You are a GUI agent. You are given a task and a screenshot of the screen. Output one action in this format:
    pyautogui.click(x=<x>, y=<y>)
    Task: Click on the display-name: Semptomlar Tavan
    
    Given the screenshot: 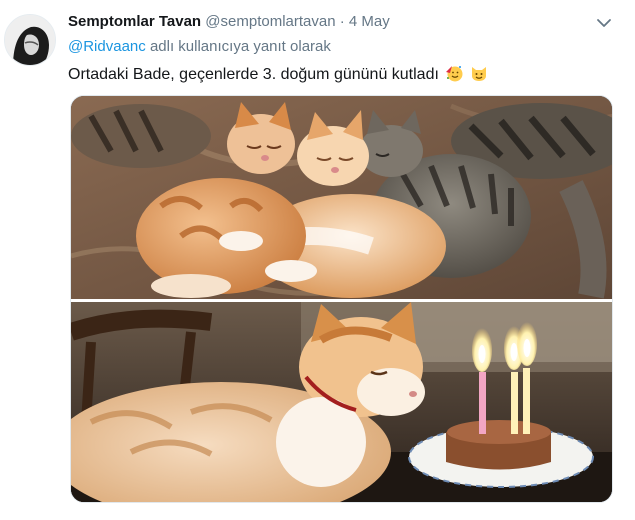 What is the action you would take?
    pyautogui.click(x=134, y=21)
    